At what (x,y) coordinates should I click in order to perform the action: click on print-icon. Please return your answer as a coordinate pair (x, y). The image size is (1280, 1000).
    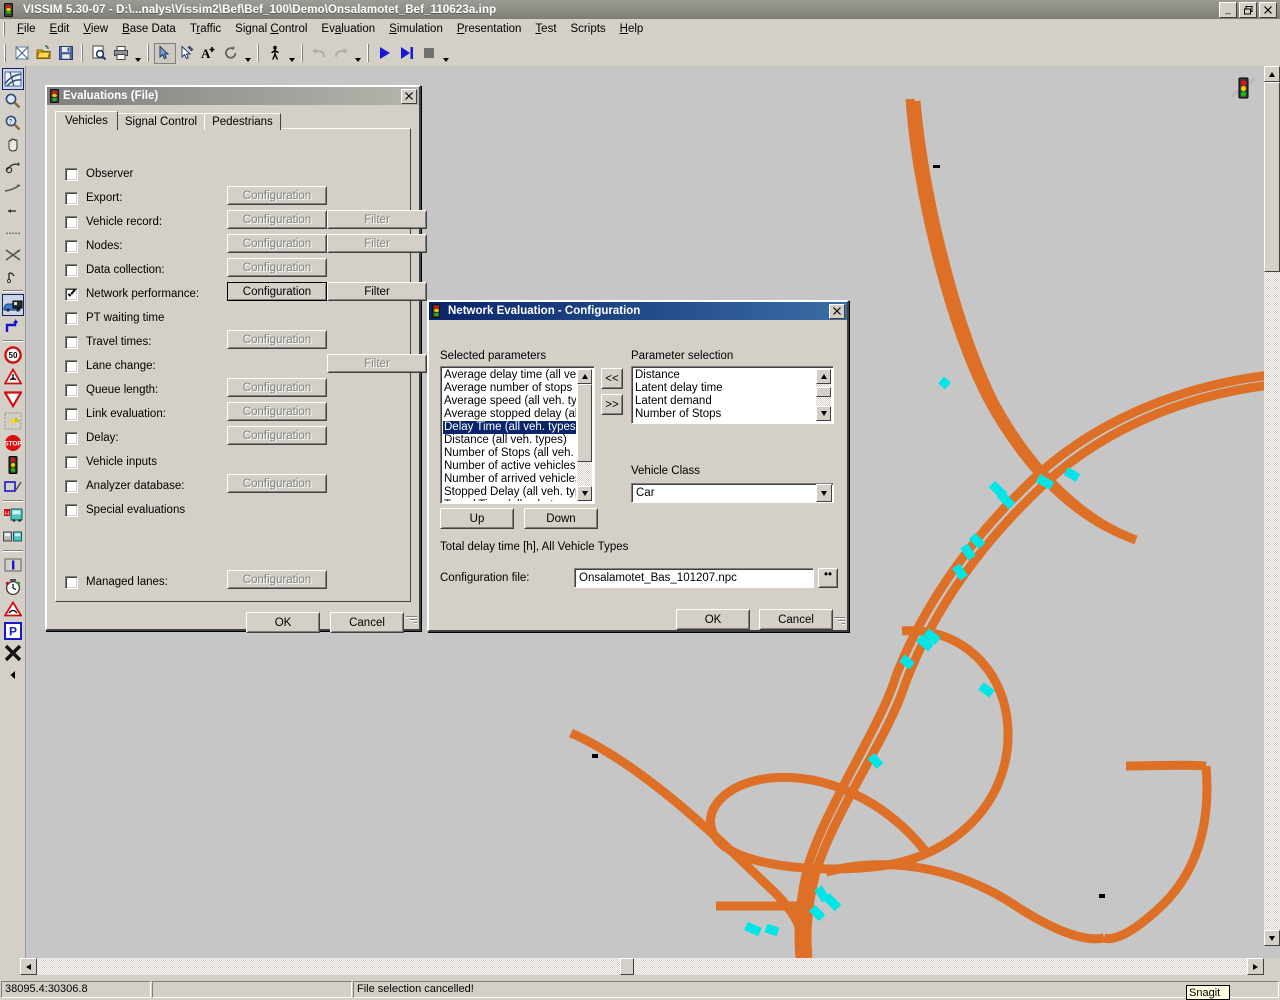
    Looking at the image, I should click on (121, 53).